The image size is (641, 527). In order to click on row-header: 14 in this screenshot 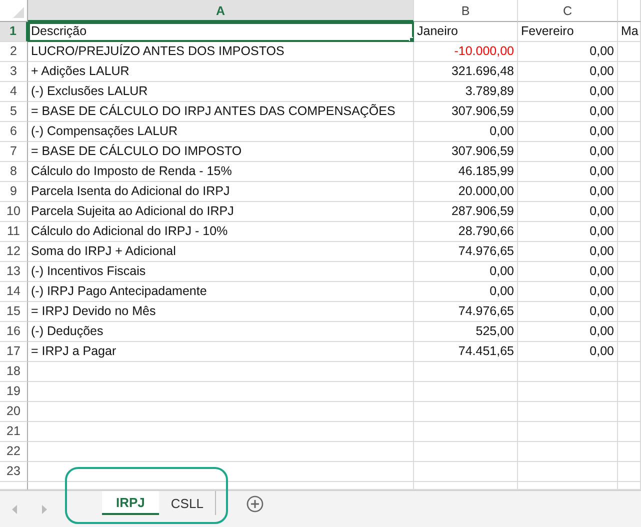, I will do `click(14, 292)`.